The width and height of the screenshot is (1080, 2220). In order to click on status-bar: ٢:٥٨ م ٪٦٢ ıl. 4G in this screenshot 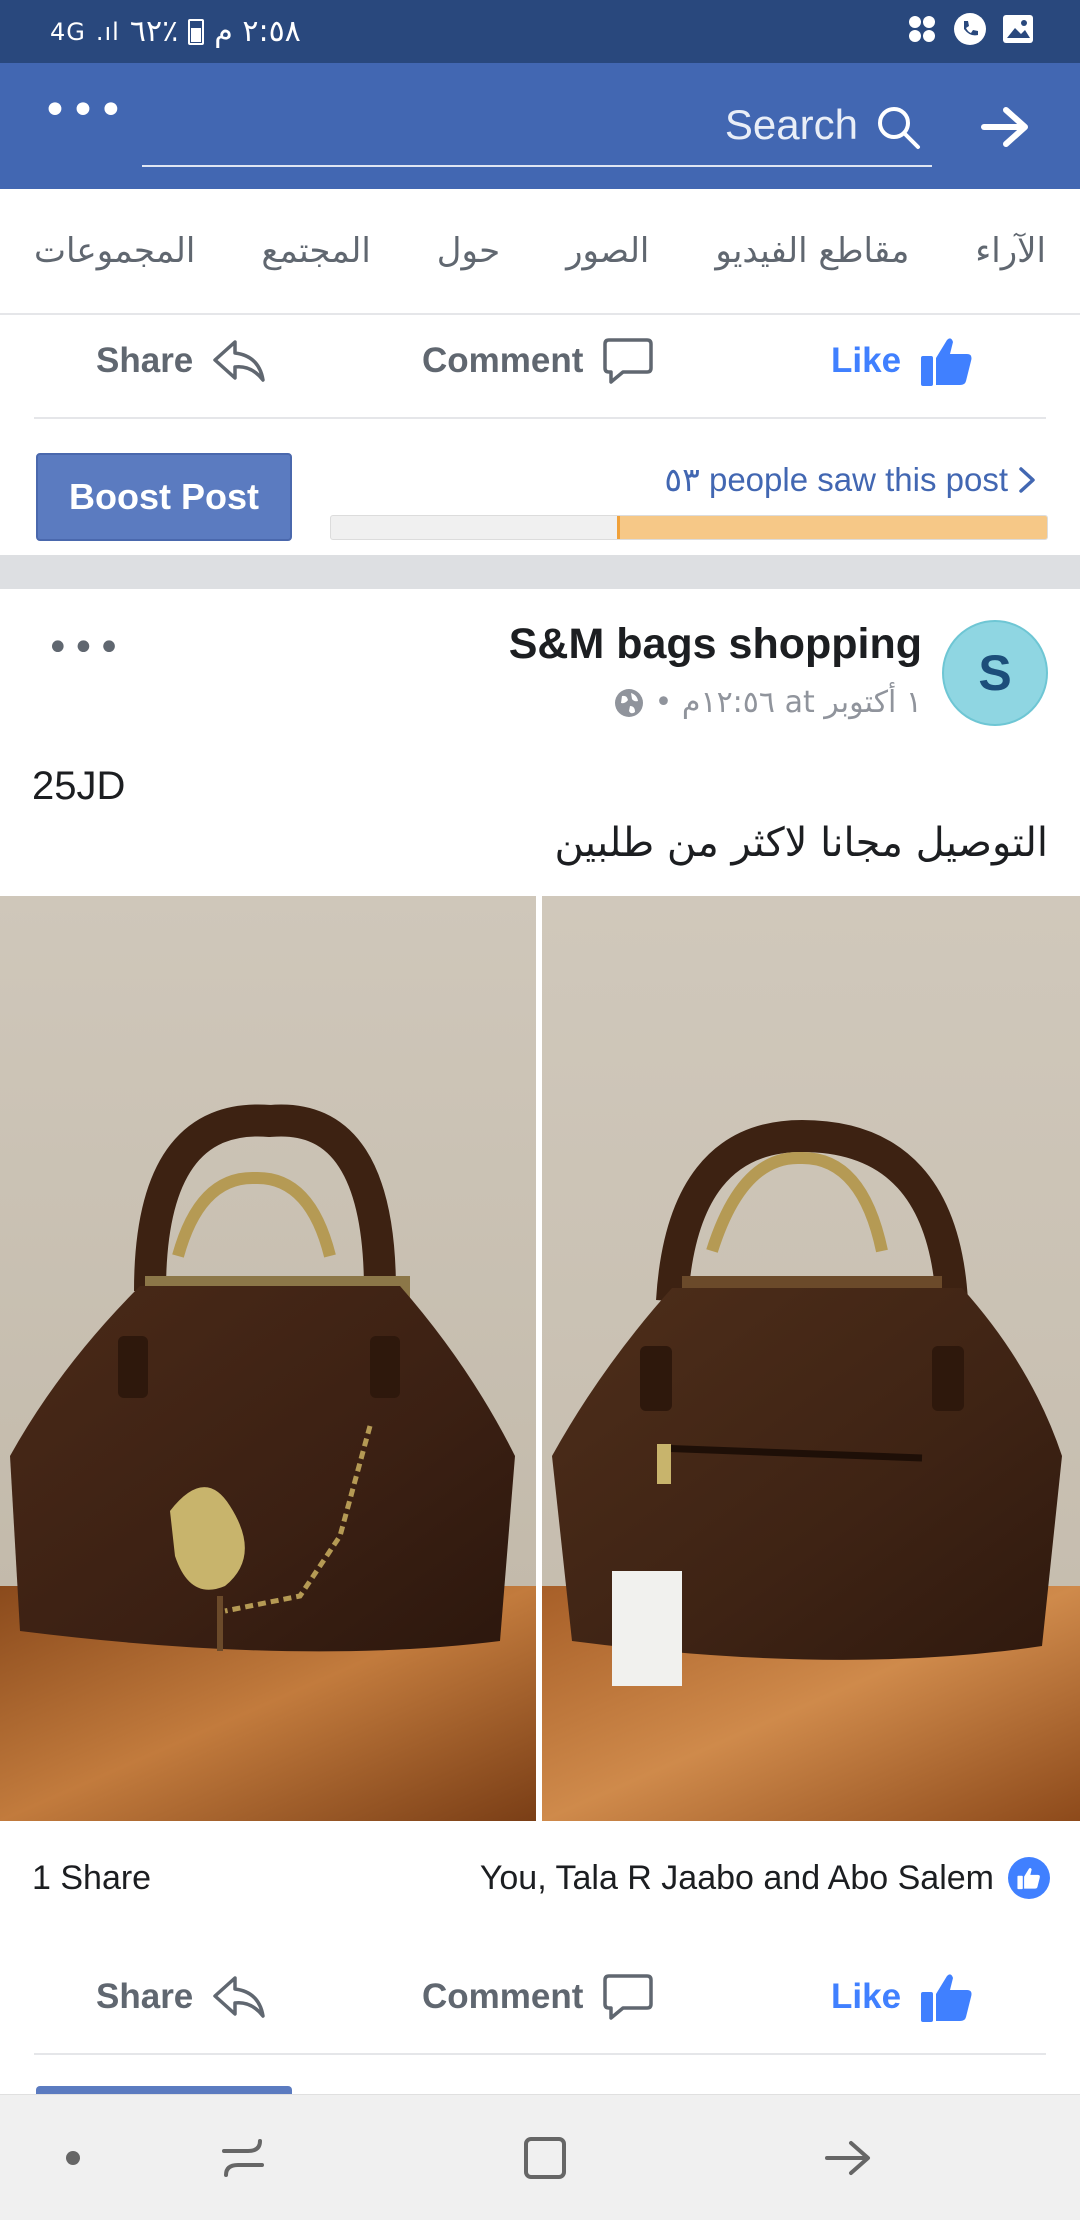, I will do `click(540, 31)`.